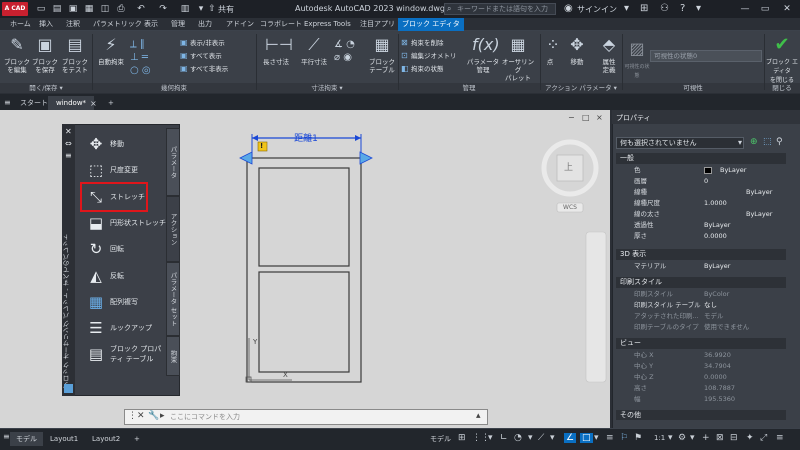 This screenshot has height=450, width=800. I want to click on share-label: 共有, so click(226, 9).